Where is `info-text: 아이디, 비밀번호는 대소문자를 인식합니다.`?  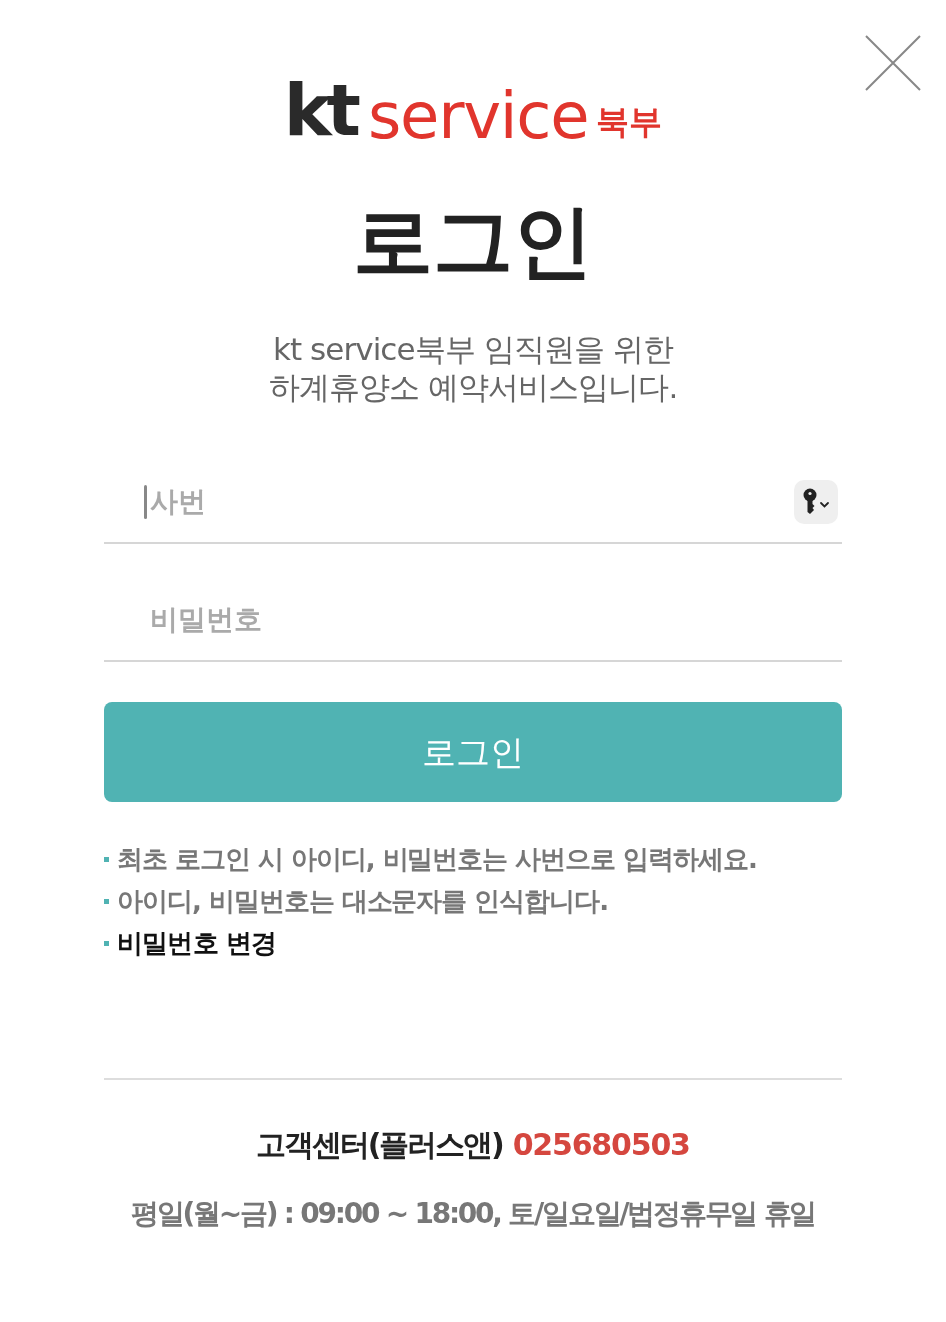
info-text: 아이디, 비밀번호는 대소문자를 인식합니다. is located at coordinates (362, 901).